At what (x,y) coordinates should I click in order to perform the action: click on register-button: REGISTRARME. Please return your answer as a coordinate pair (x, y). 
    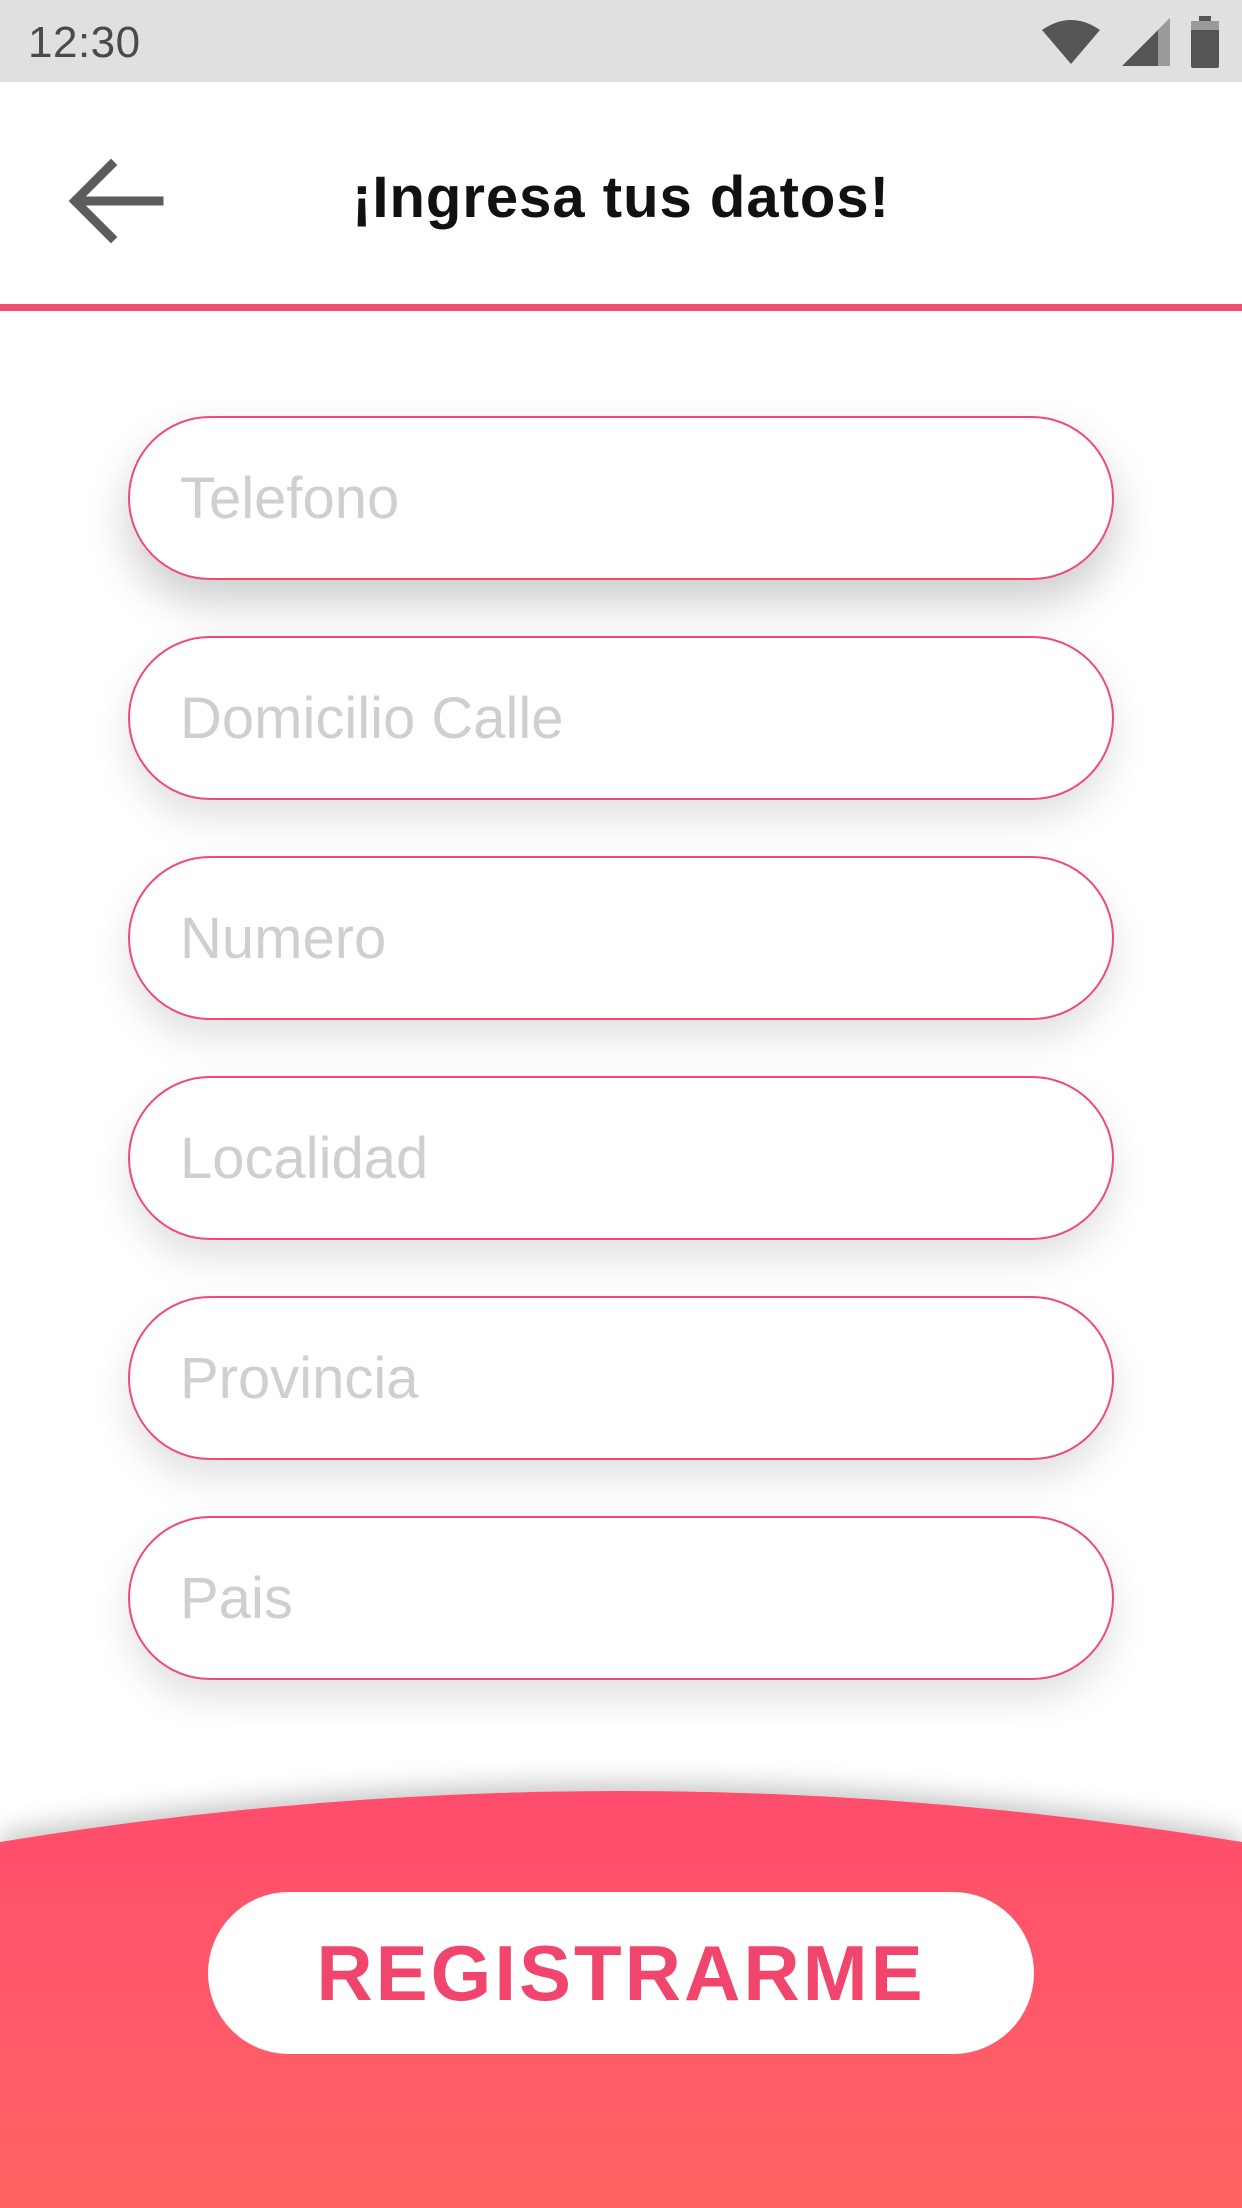
    Looking at the image, I should click on (621, 1973).